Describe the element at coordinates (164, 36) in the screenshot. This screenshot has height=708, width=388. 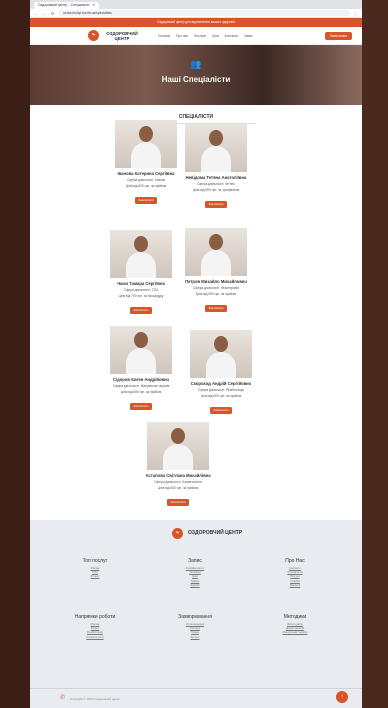
I see `nav-item: Головна` at that location.